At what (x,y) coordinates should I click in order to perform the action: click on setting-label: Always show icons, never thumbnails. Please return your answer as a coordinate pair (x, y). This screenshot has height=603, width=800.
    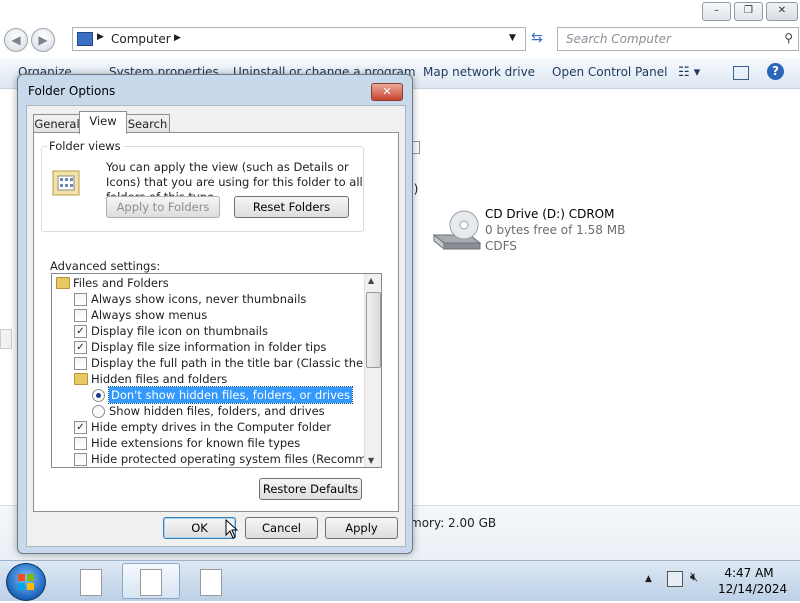
    Looking at the image, I should click on (199, 299).